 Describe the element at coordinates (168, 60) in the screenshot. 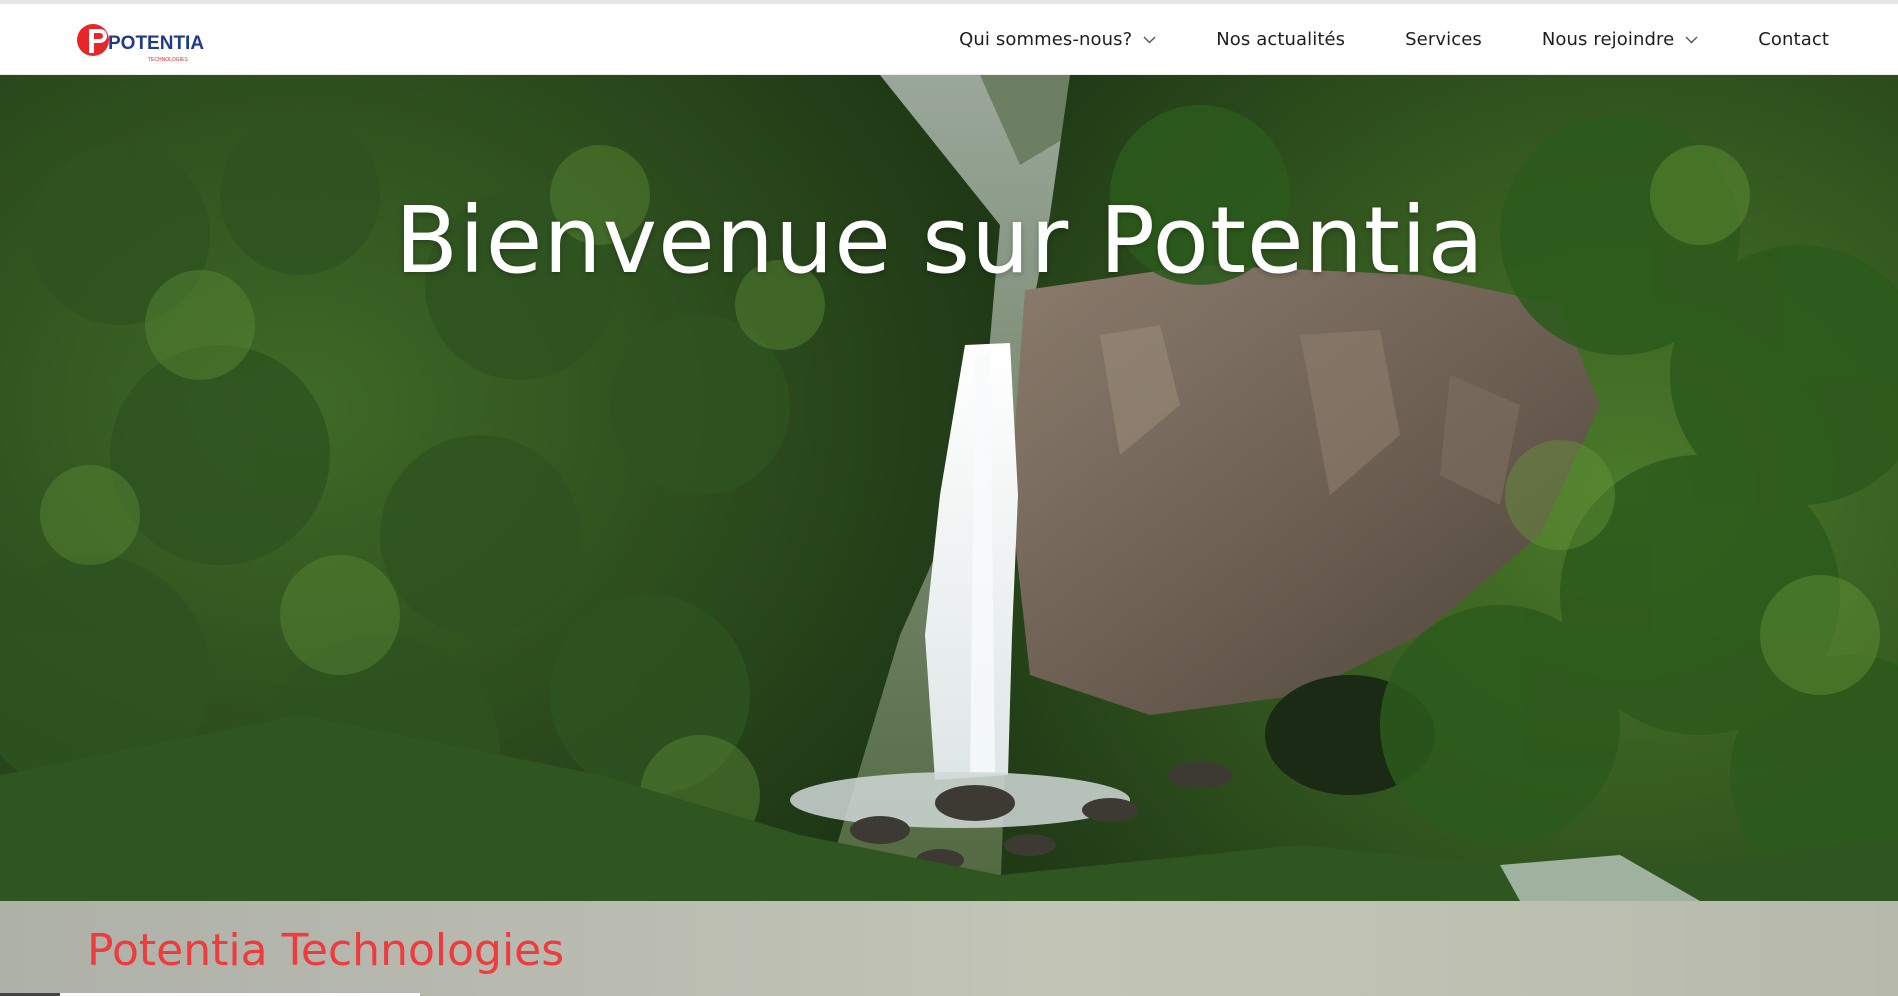

I see `svg-text: TECHNOLOGIES` at that location.